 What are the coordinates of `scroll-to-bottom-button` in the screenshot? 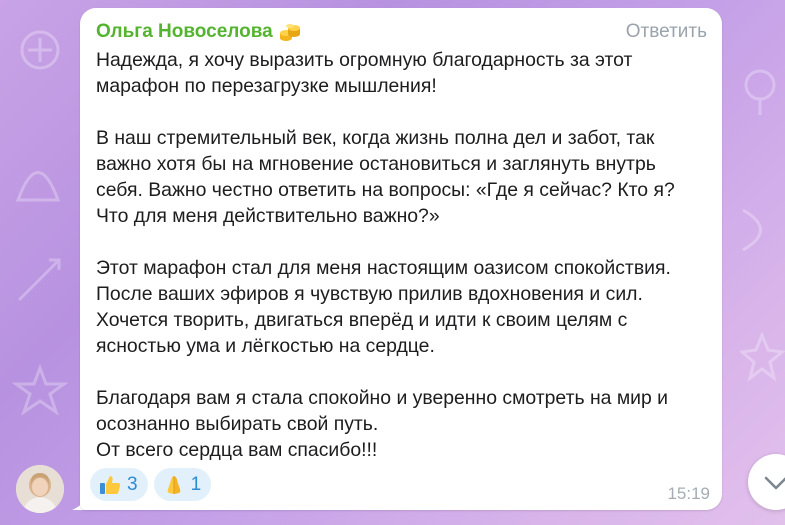 It's located at (766, 482).